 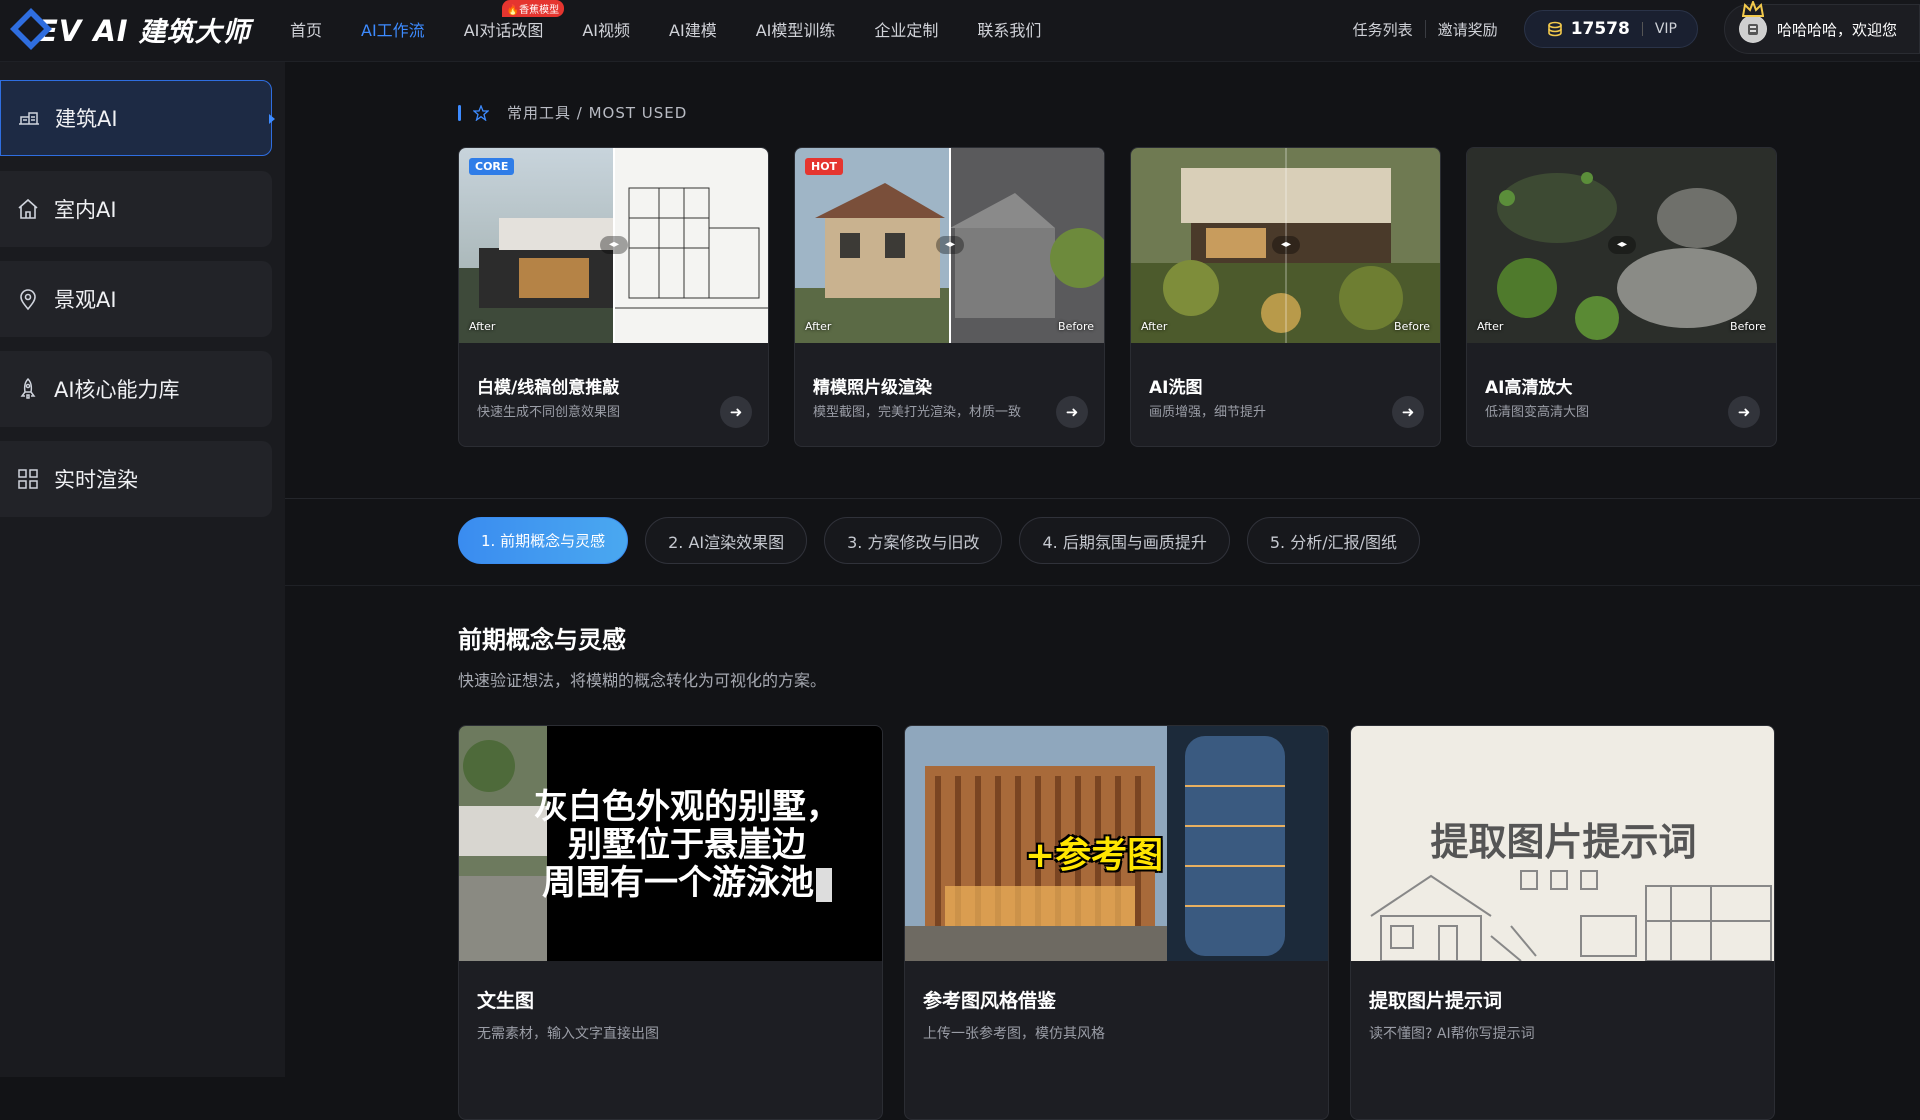 What do you see at coordinates (31, 29) in the screenshot?
I see `logo-diamond-icon` at bounding box center [31, 29].